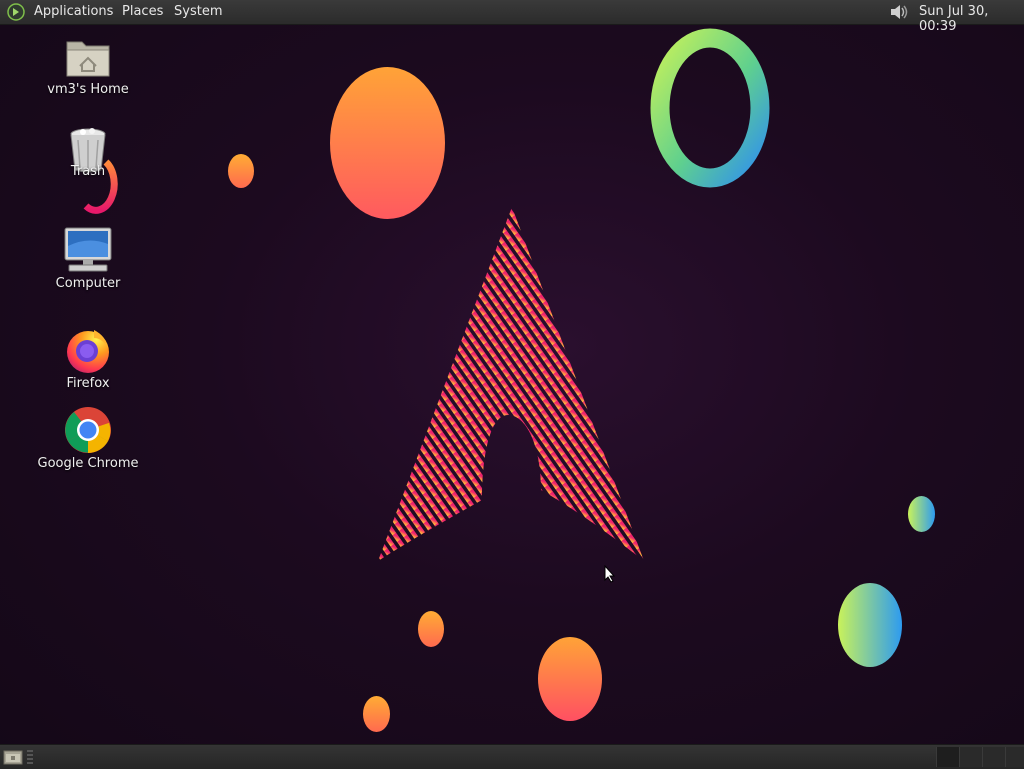 The width and height of the screenshot is (1024, 769). Describe the element at coordinates (710, 108) in the screenshot. I see `wallpaper-ring-blue` at that location.